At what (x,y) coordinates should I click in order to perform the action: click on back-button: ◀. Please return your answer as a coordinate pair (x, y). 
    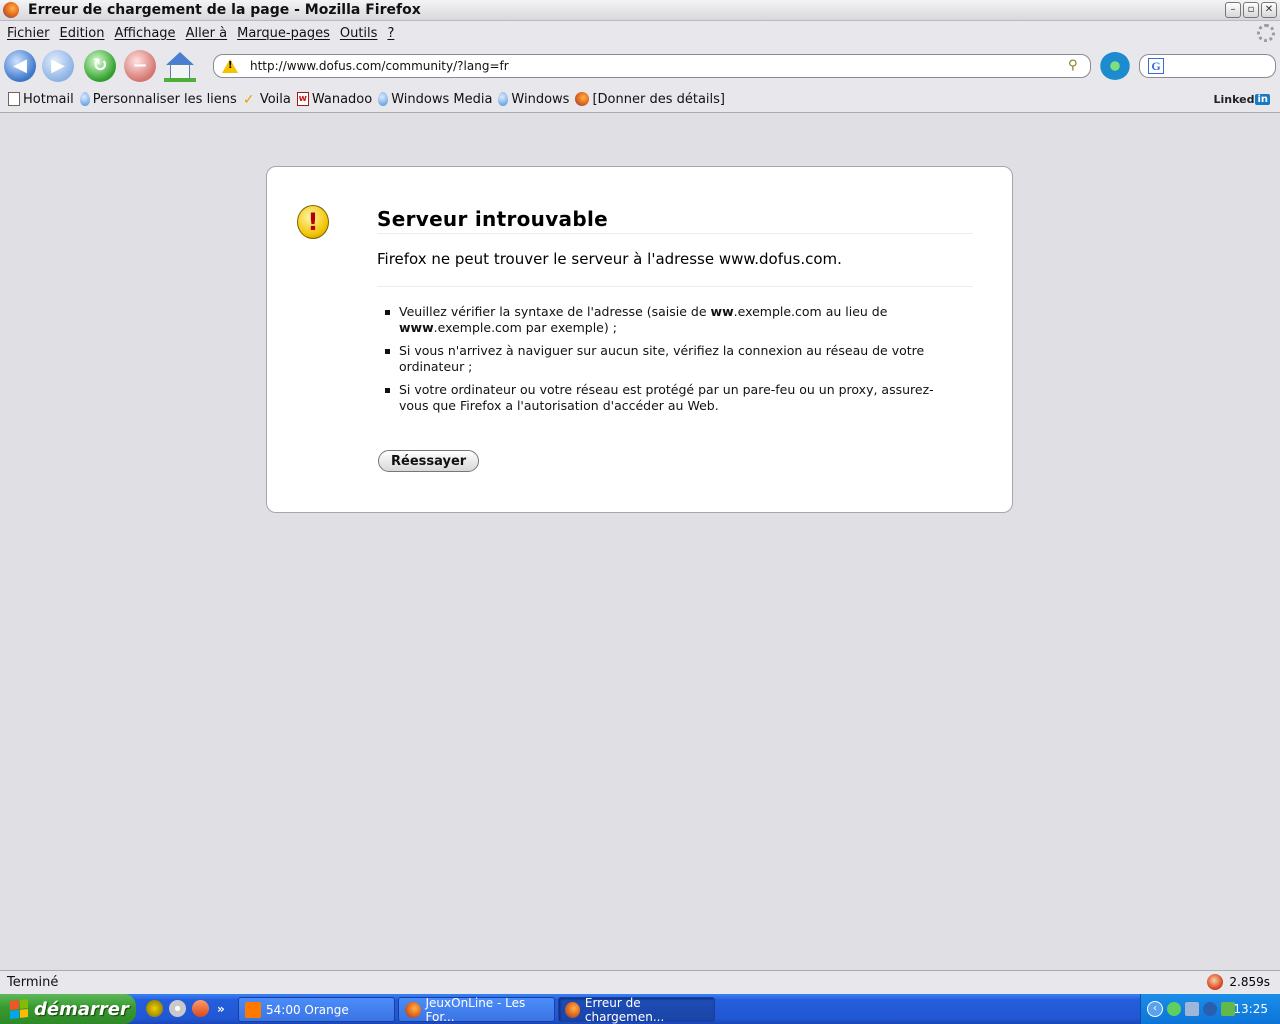
    Looking at the image, I should click on (20, 65).